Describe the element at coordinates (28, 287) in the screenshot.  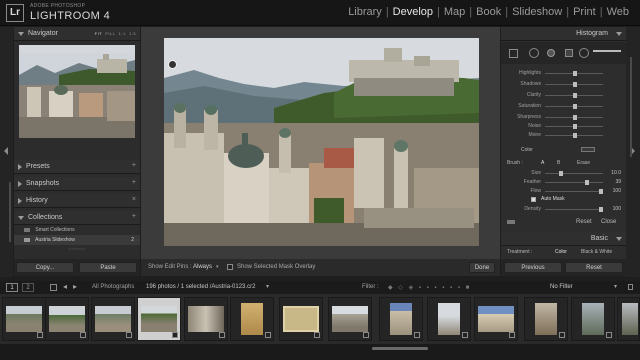
I see `page-2-button: 2` at that location.